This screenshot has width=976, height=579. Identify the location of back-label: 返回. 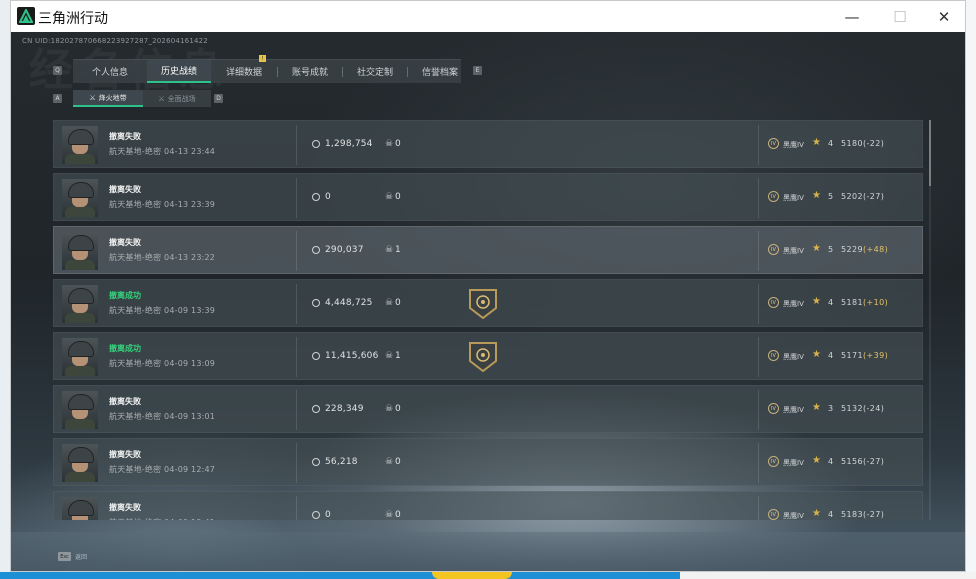
(81, 556).